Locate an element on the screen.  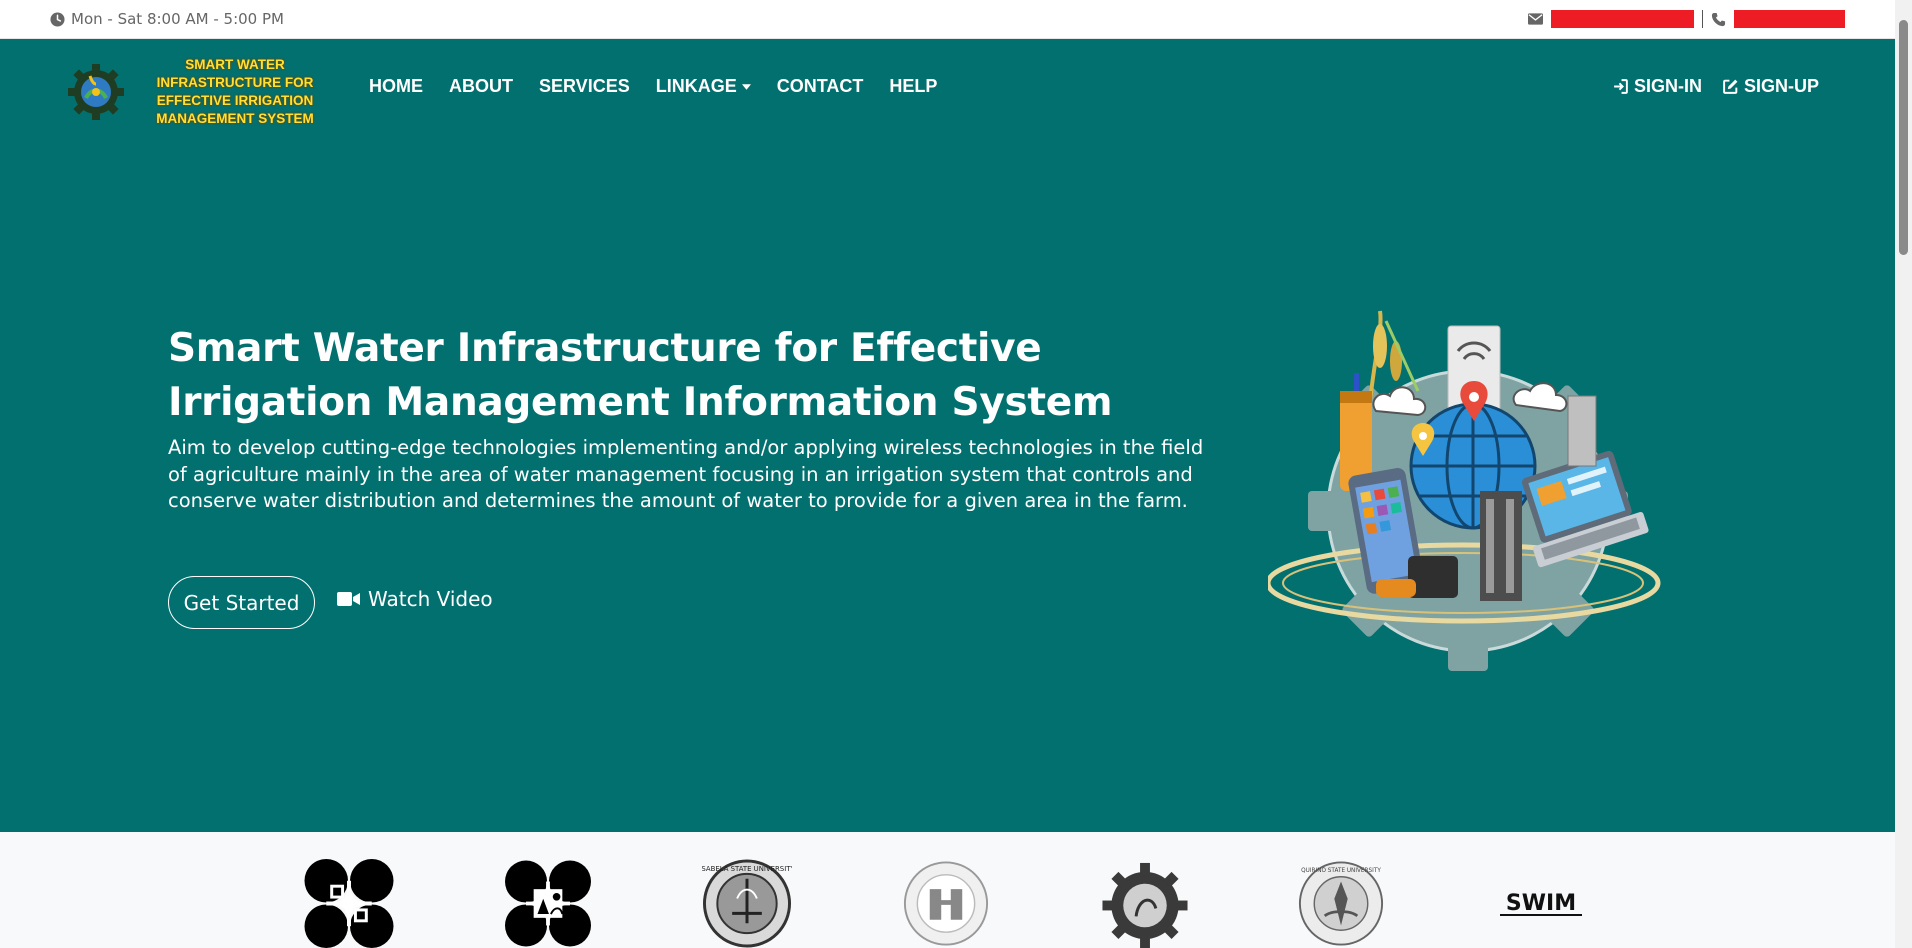
university-seal-icon: ISABELA STATE UNIVERSITY is located at coordinates (747, 903).